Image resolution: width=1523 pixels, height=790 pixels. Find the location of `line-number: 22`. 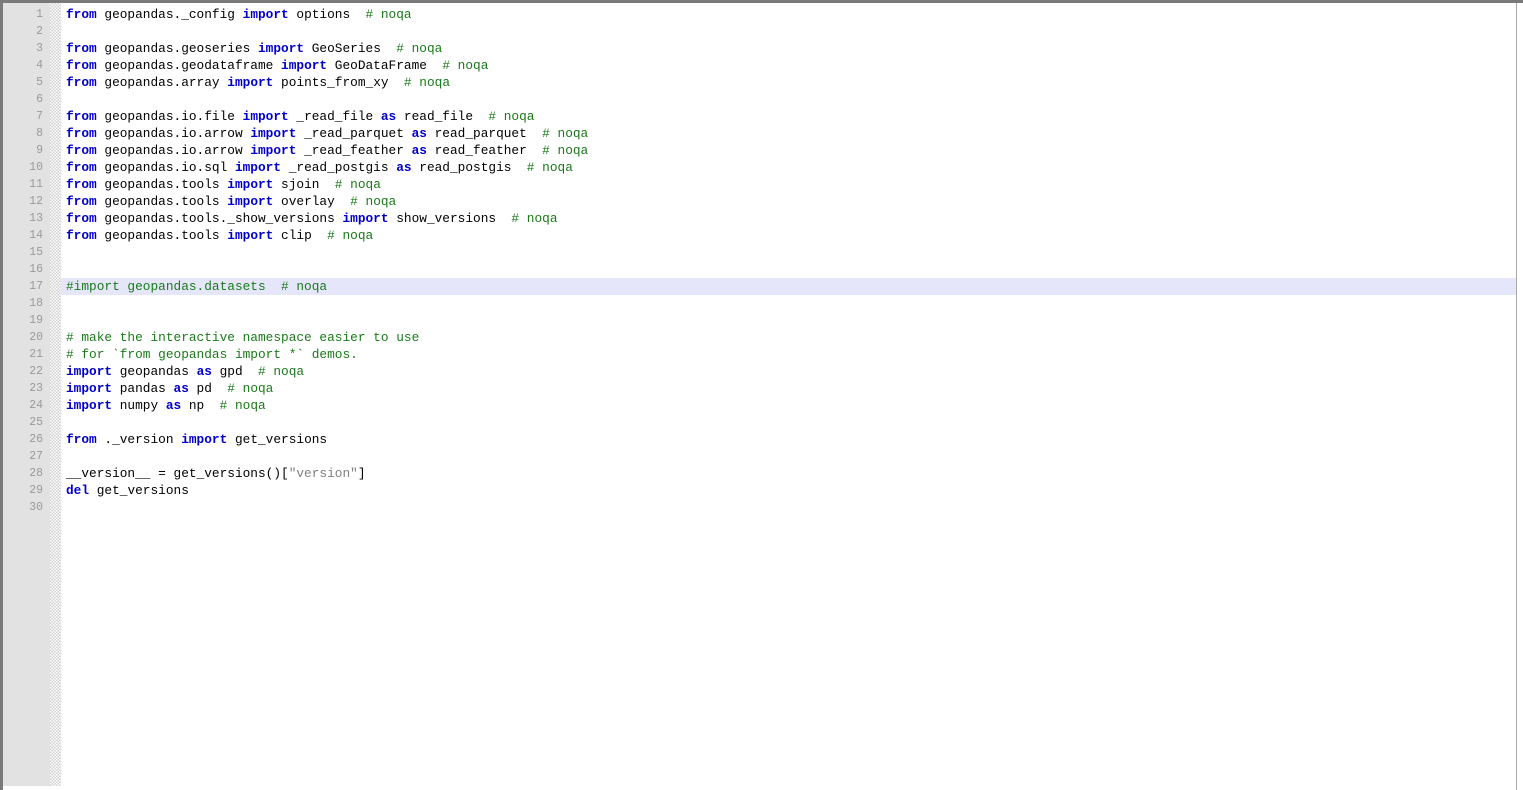

line-number: 22 is located at coordinates (36, 371).